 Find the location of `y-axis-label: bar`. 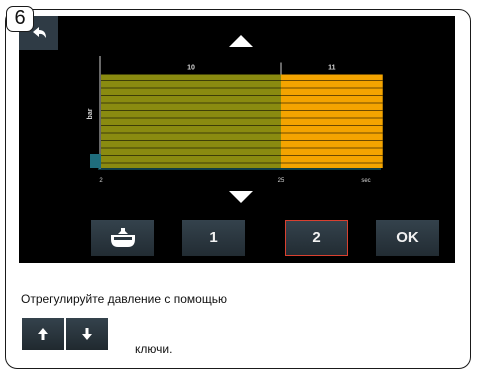

y-axis-label: bar is located at coordinates (90, 113).